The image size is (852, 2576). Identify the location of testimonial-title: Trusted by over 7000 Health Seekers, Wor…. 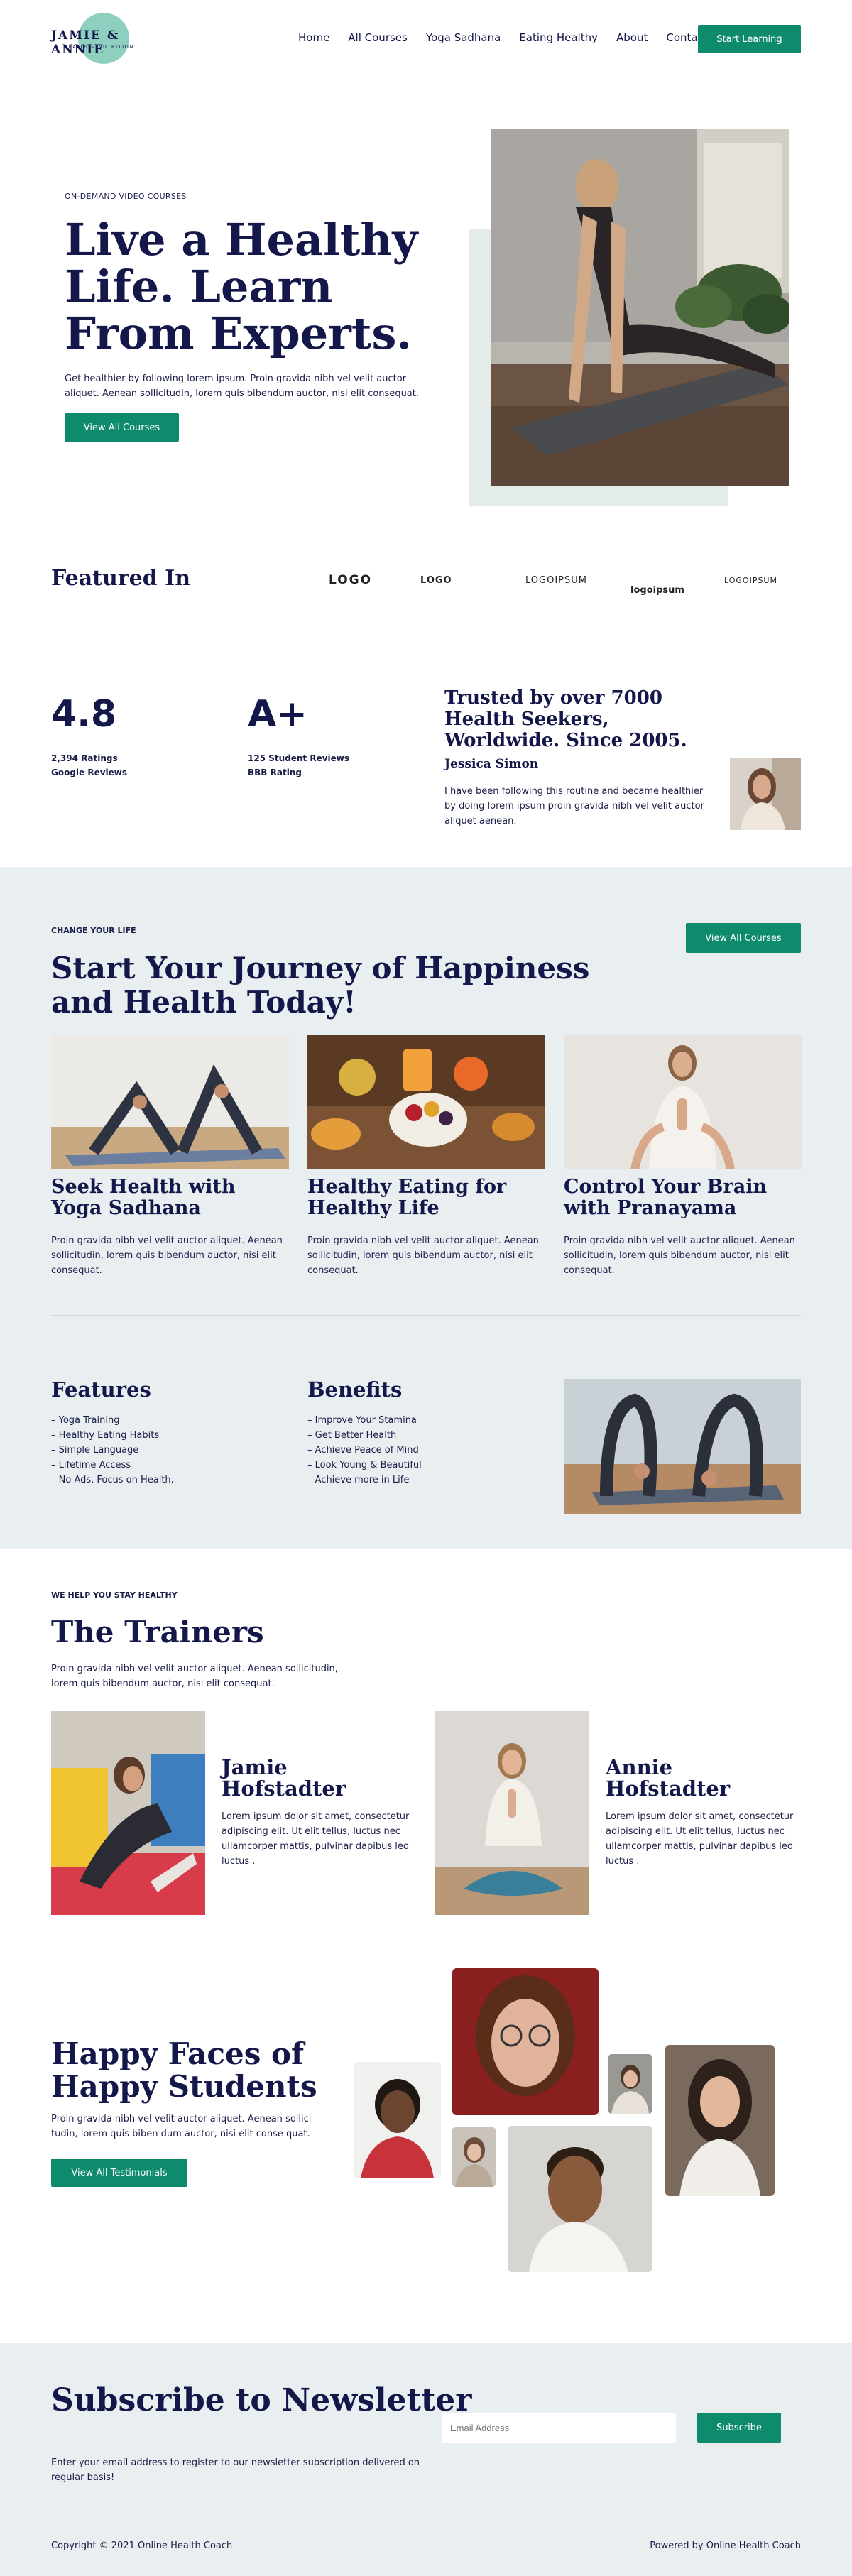
(565, 719).